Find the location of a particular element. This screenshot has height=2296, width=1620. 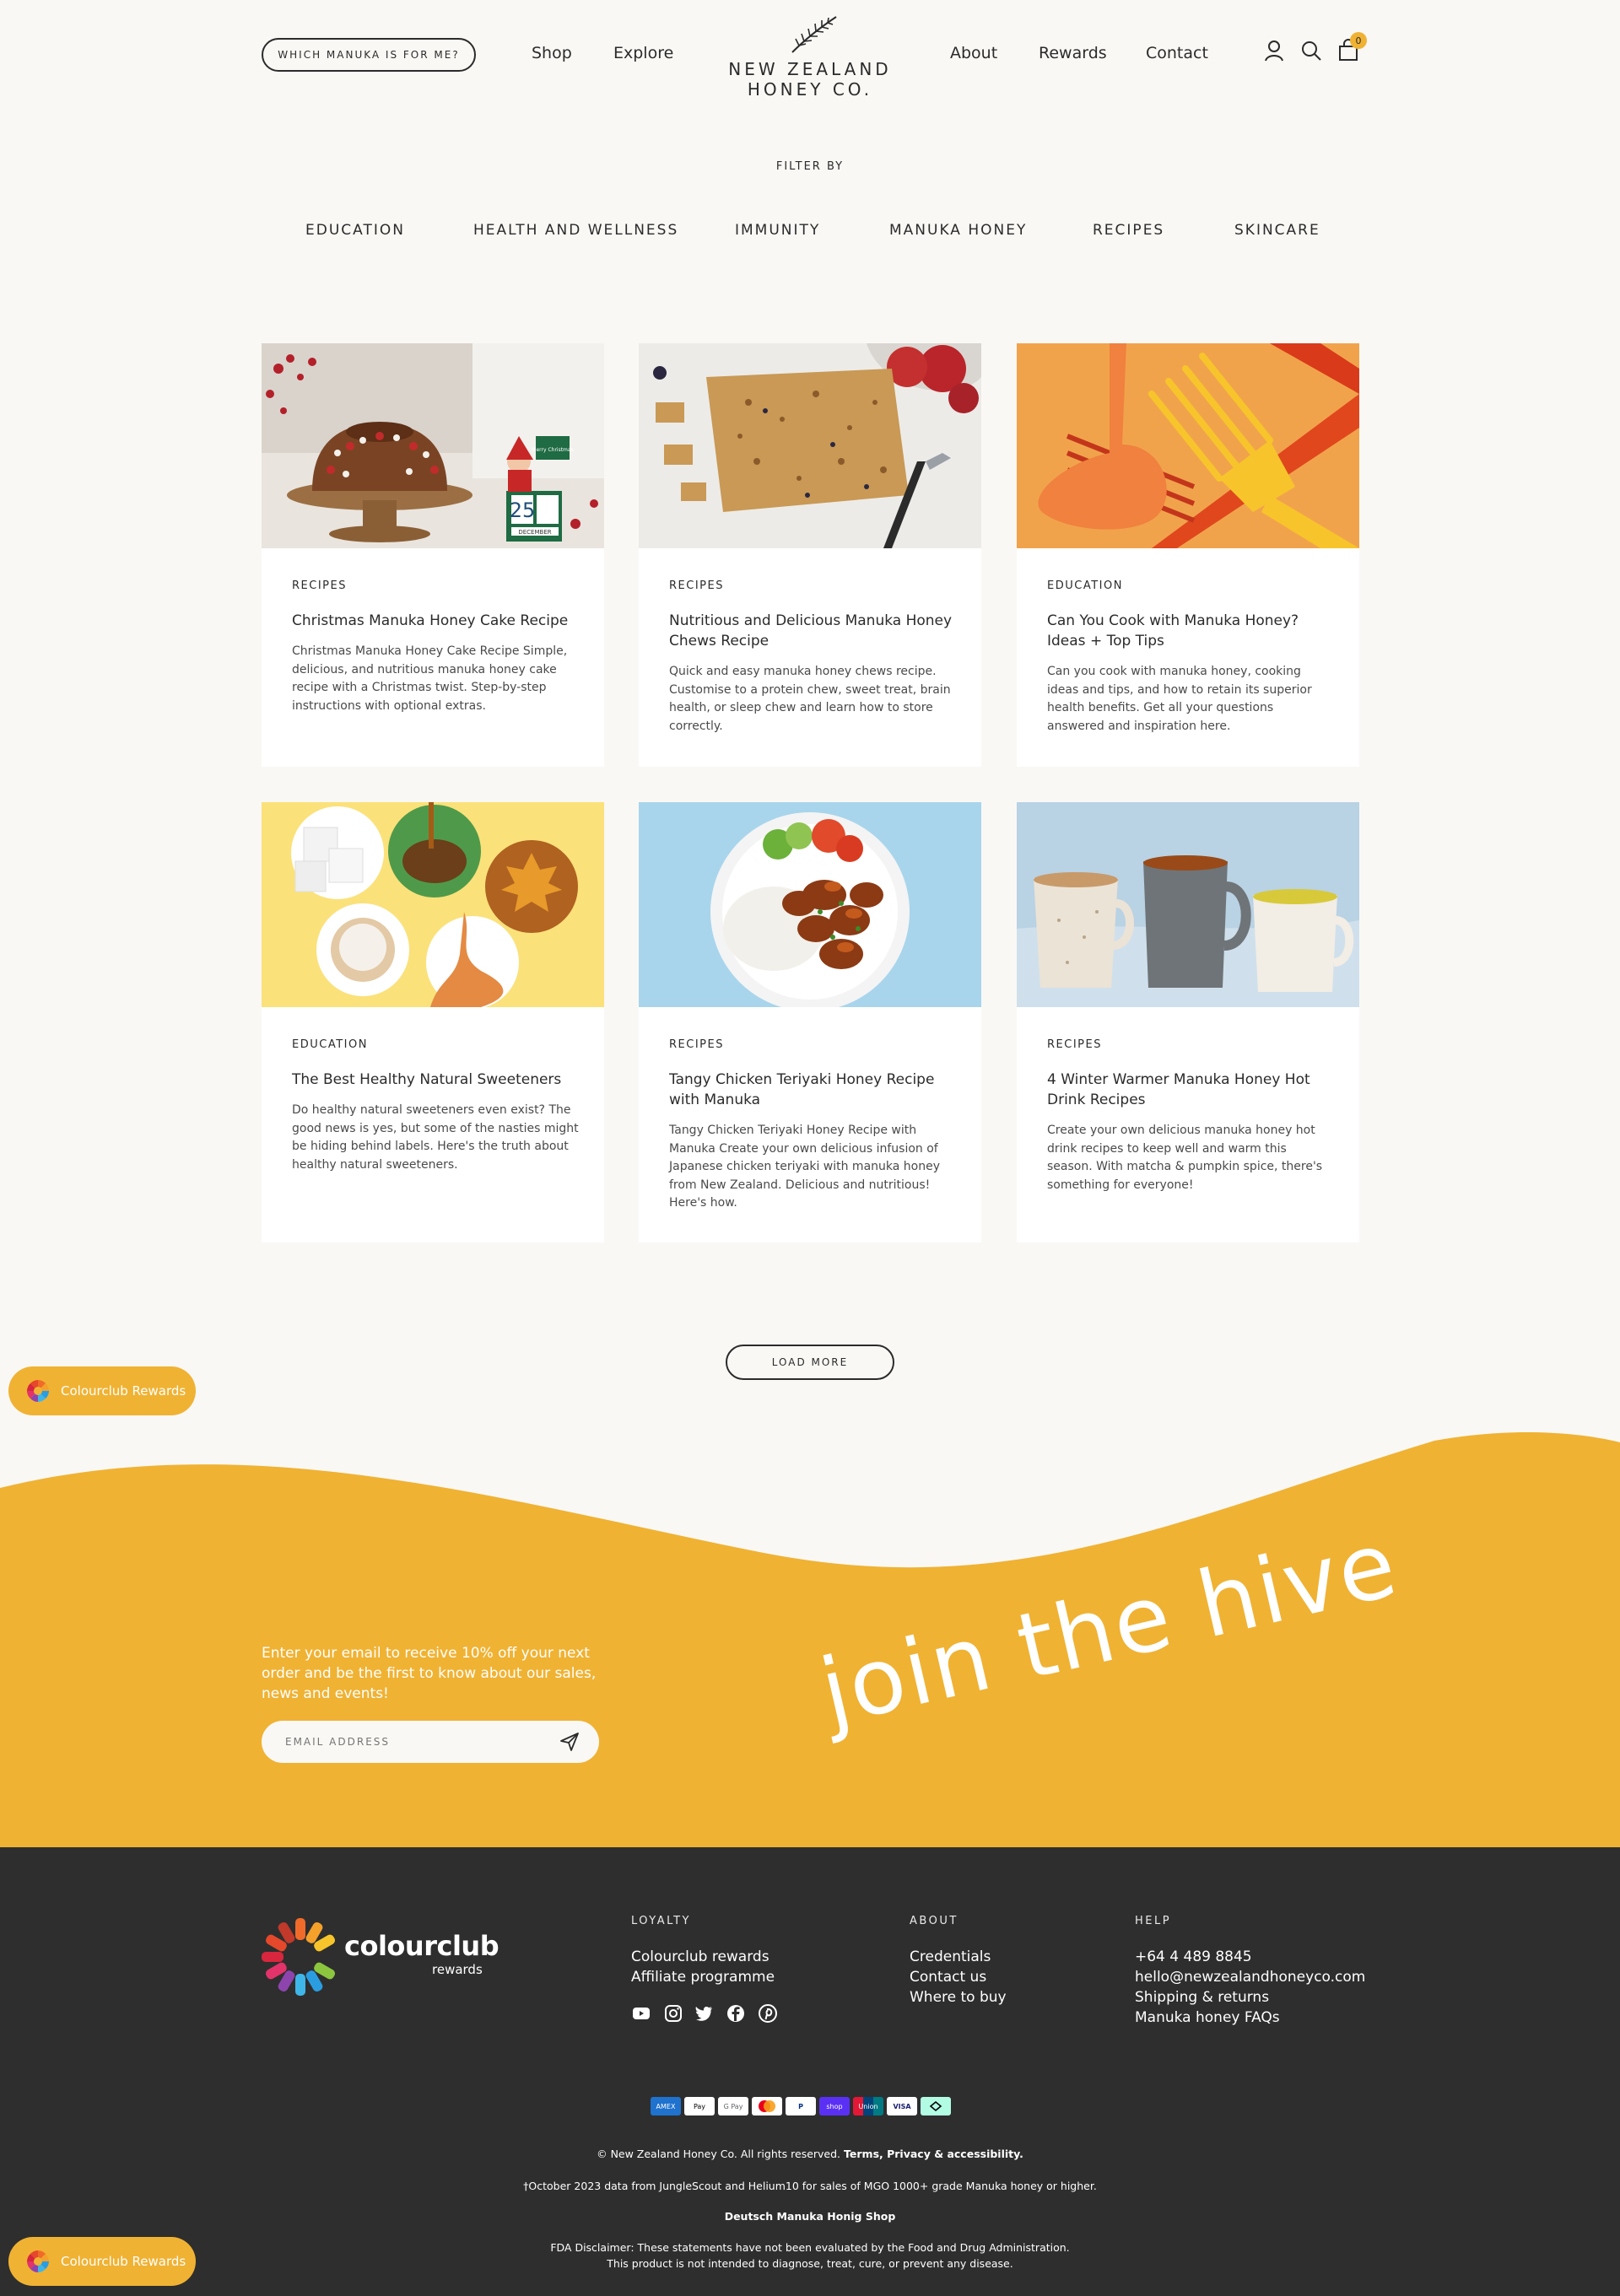

twitter-icon is located at coordinates (704, 2013).